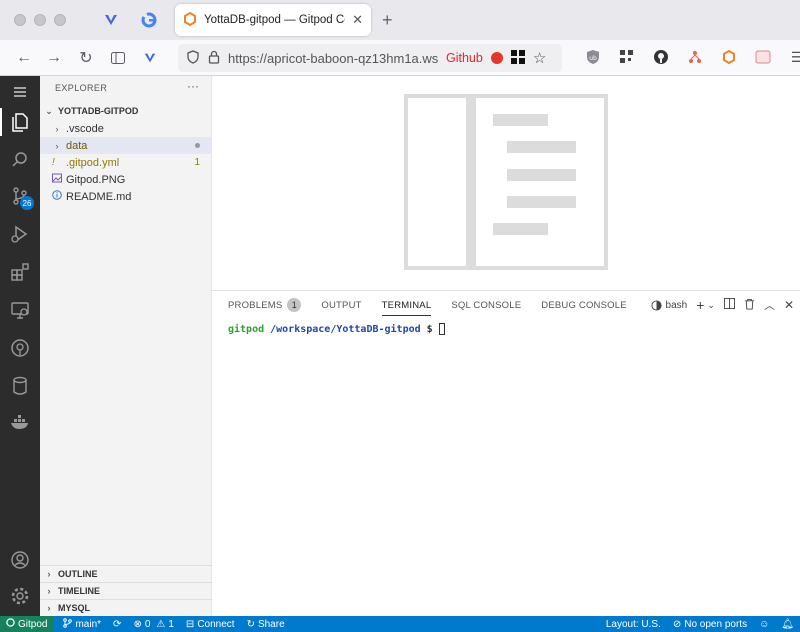 This screenshot has width=800, height=632. Describe the element at coordinates (464, 58) in the screenshot. I see `github-extension-label: Github` at that location.